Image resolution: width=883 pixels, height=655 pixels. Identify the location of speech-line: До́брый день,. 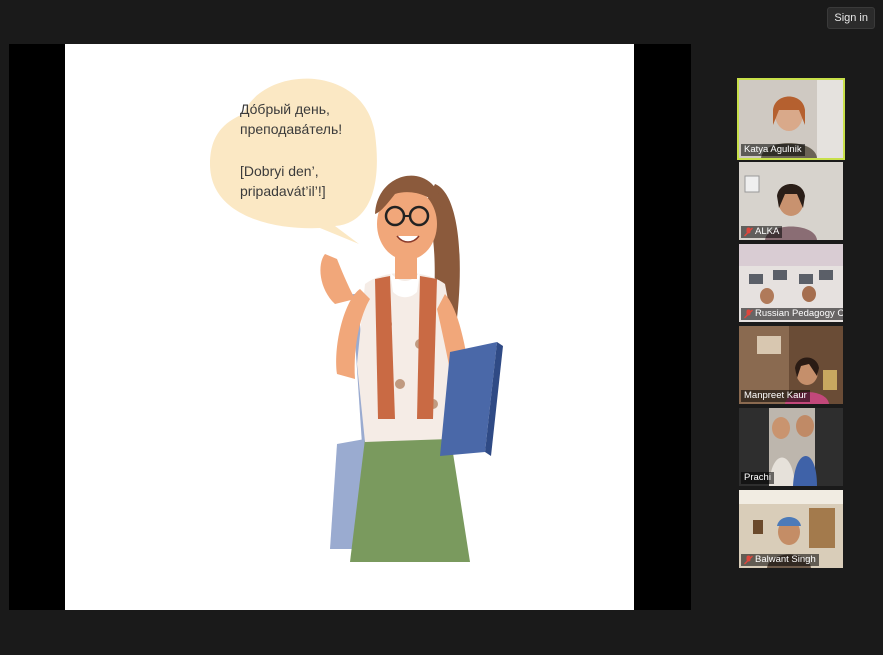
(285, 109).